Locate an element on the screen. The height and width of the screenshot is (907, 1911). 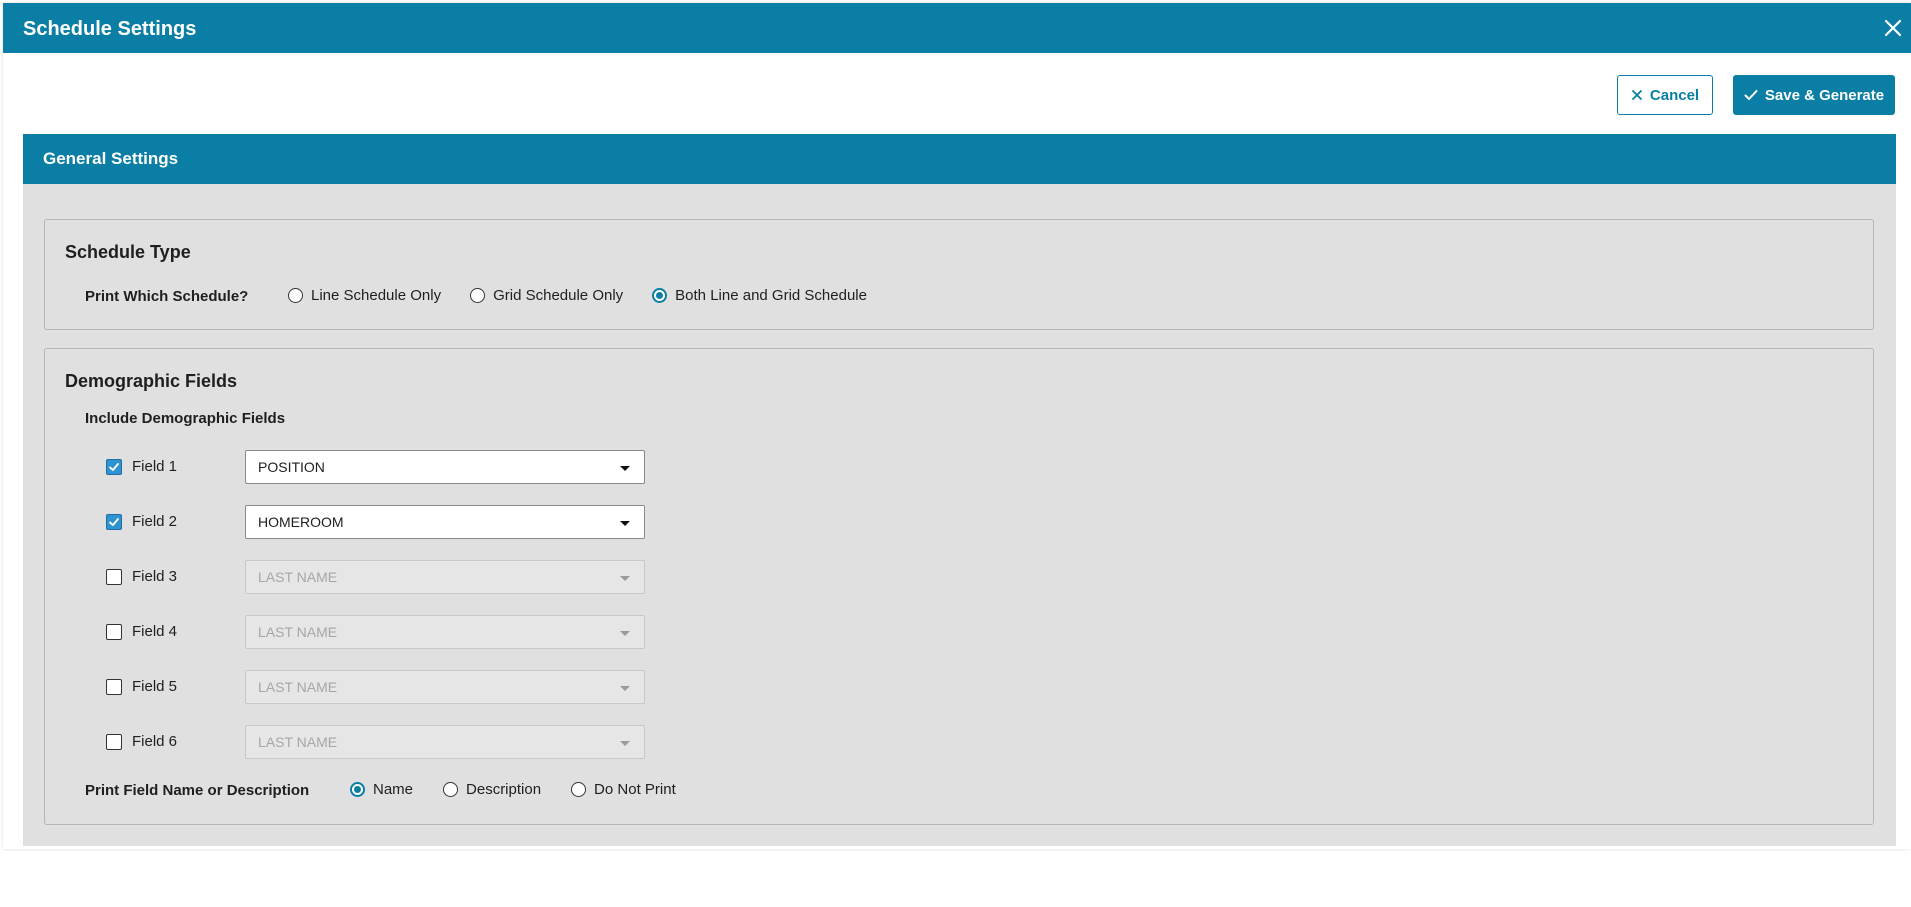
check-icon is located at coordinates (1751, 95).